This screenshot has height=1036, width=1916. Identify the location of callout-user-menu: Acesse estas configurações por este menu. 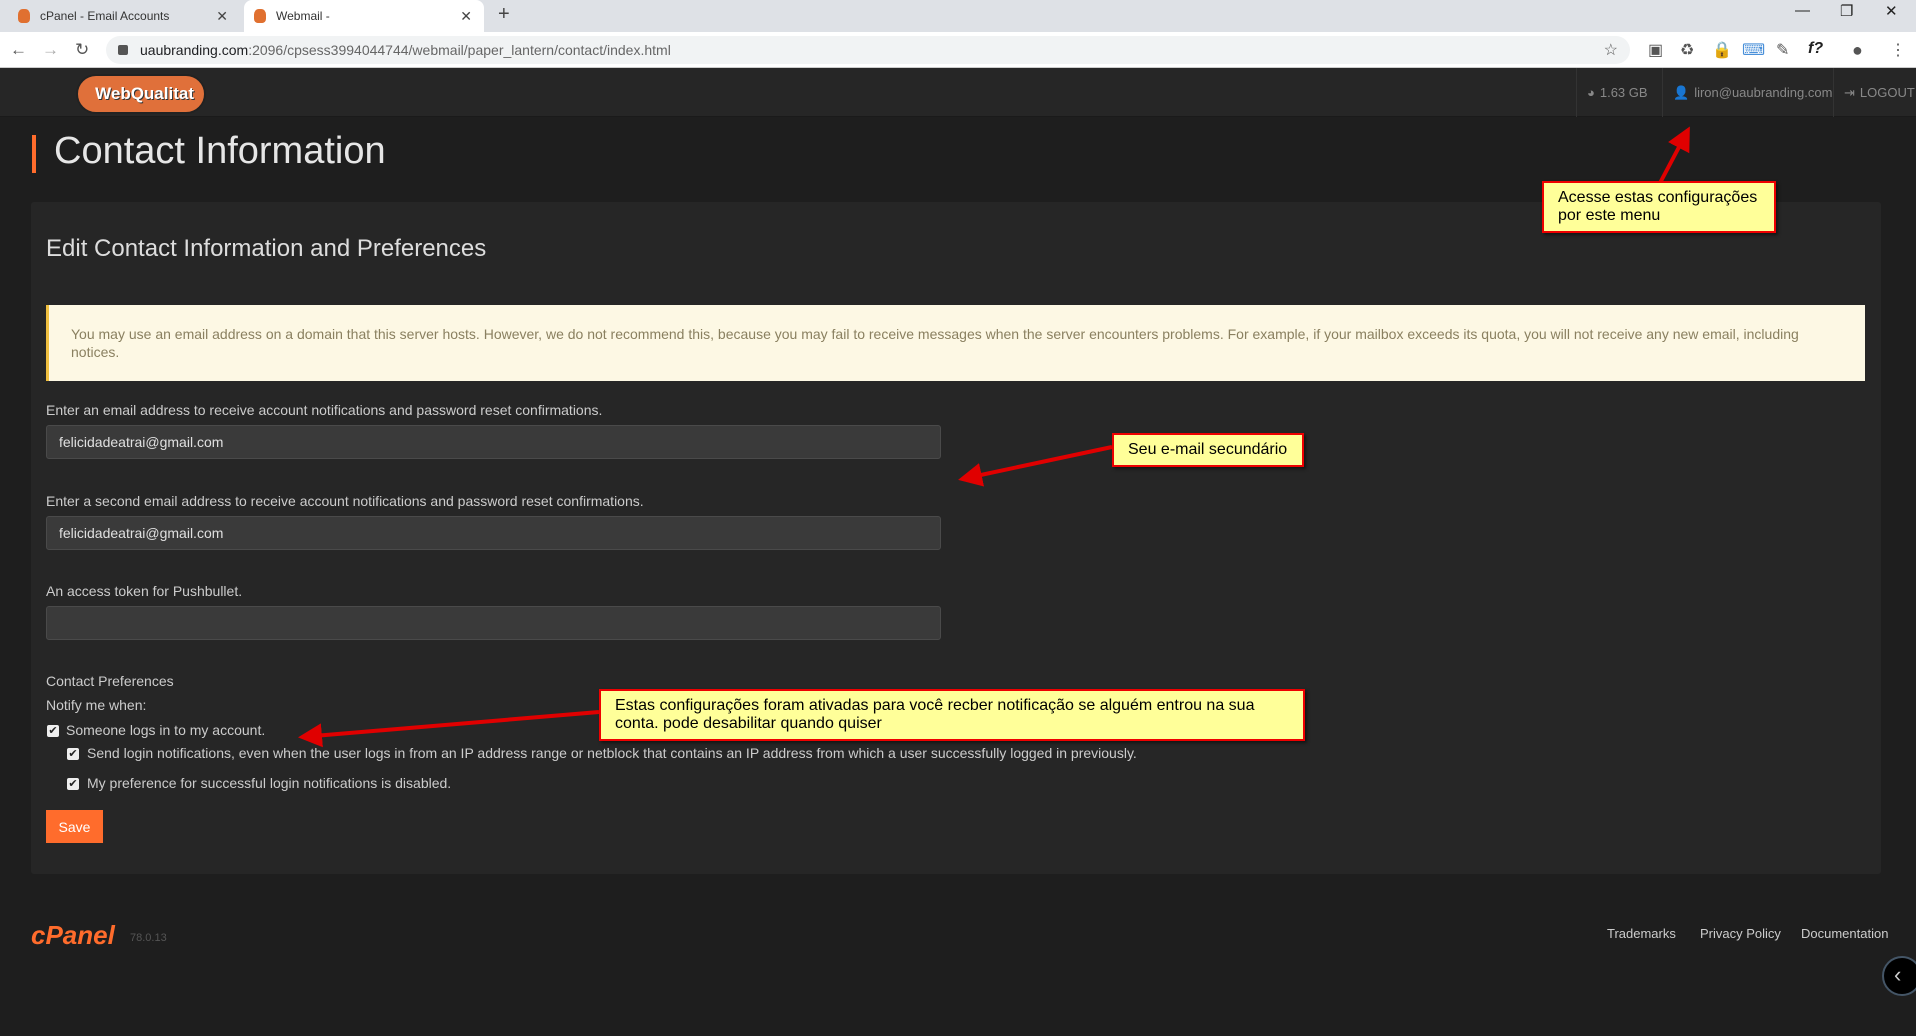
(1659, 207).